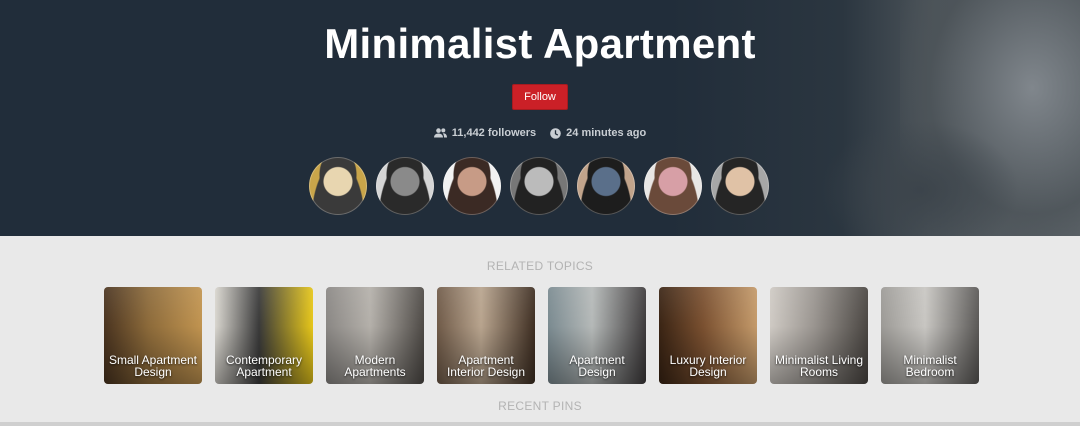  I want to click on topic-label: Modern Apartments, so click(375, 366).